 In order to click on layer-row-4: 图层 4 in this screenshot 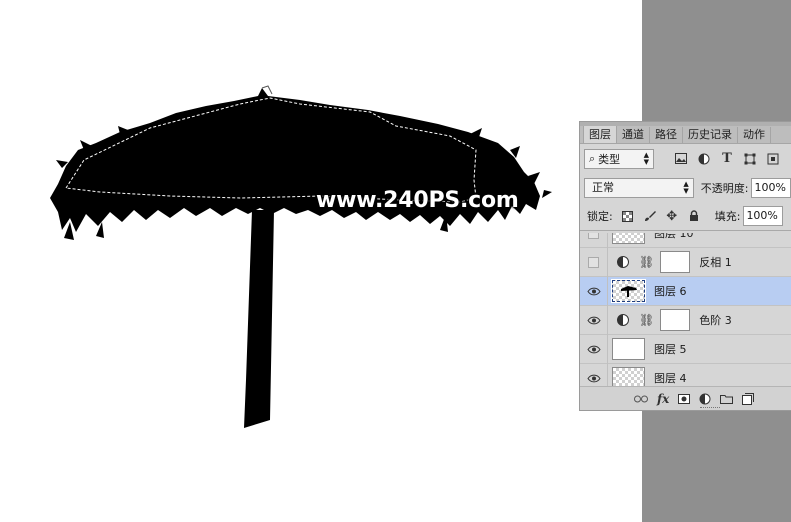, I will do `click(685, 375)`.